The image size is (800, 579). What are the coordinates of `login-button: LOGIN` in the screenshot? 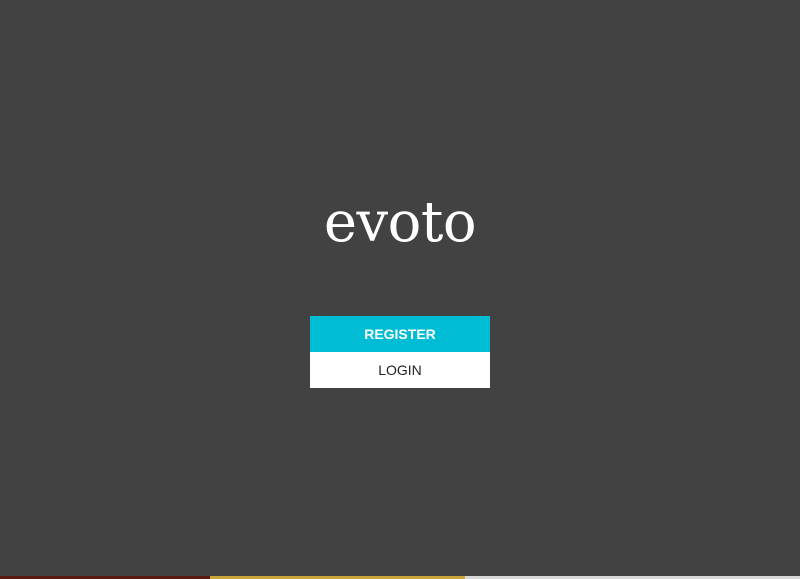 It's located at (400, 370).